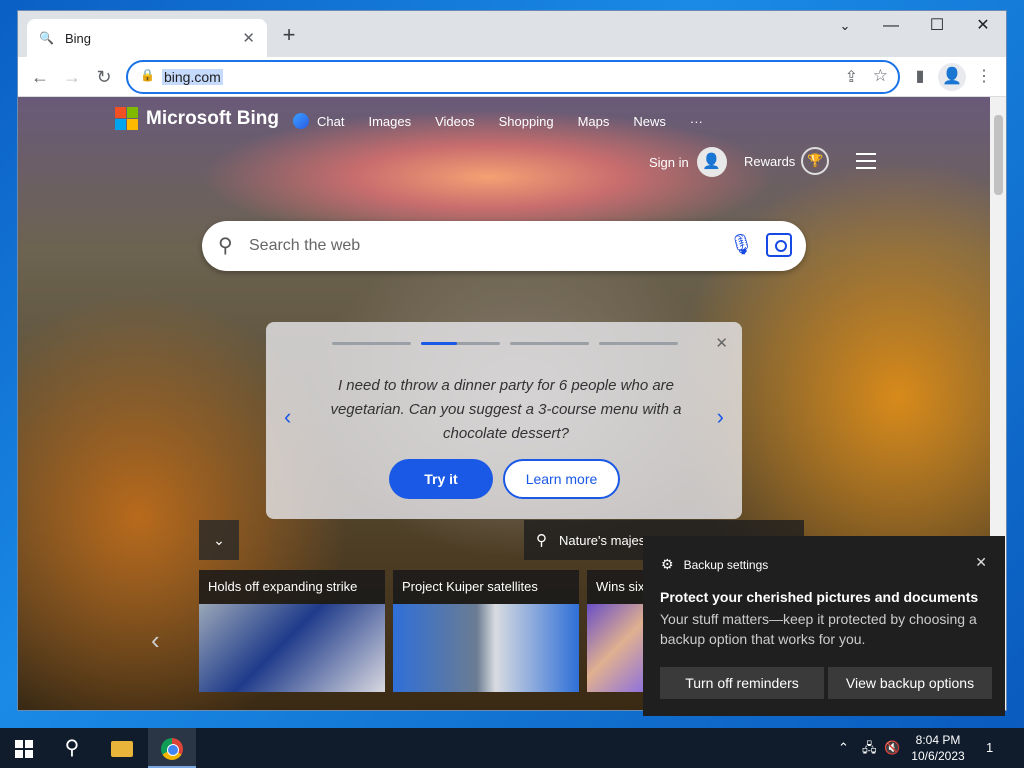  What do you see at coordinates (460, 343) in the screenshot?
I see `promo-step-active` at bounding box center [460, 343].